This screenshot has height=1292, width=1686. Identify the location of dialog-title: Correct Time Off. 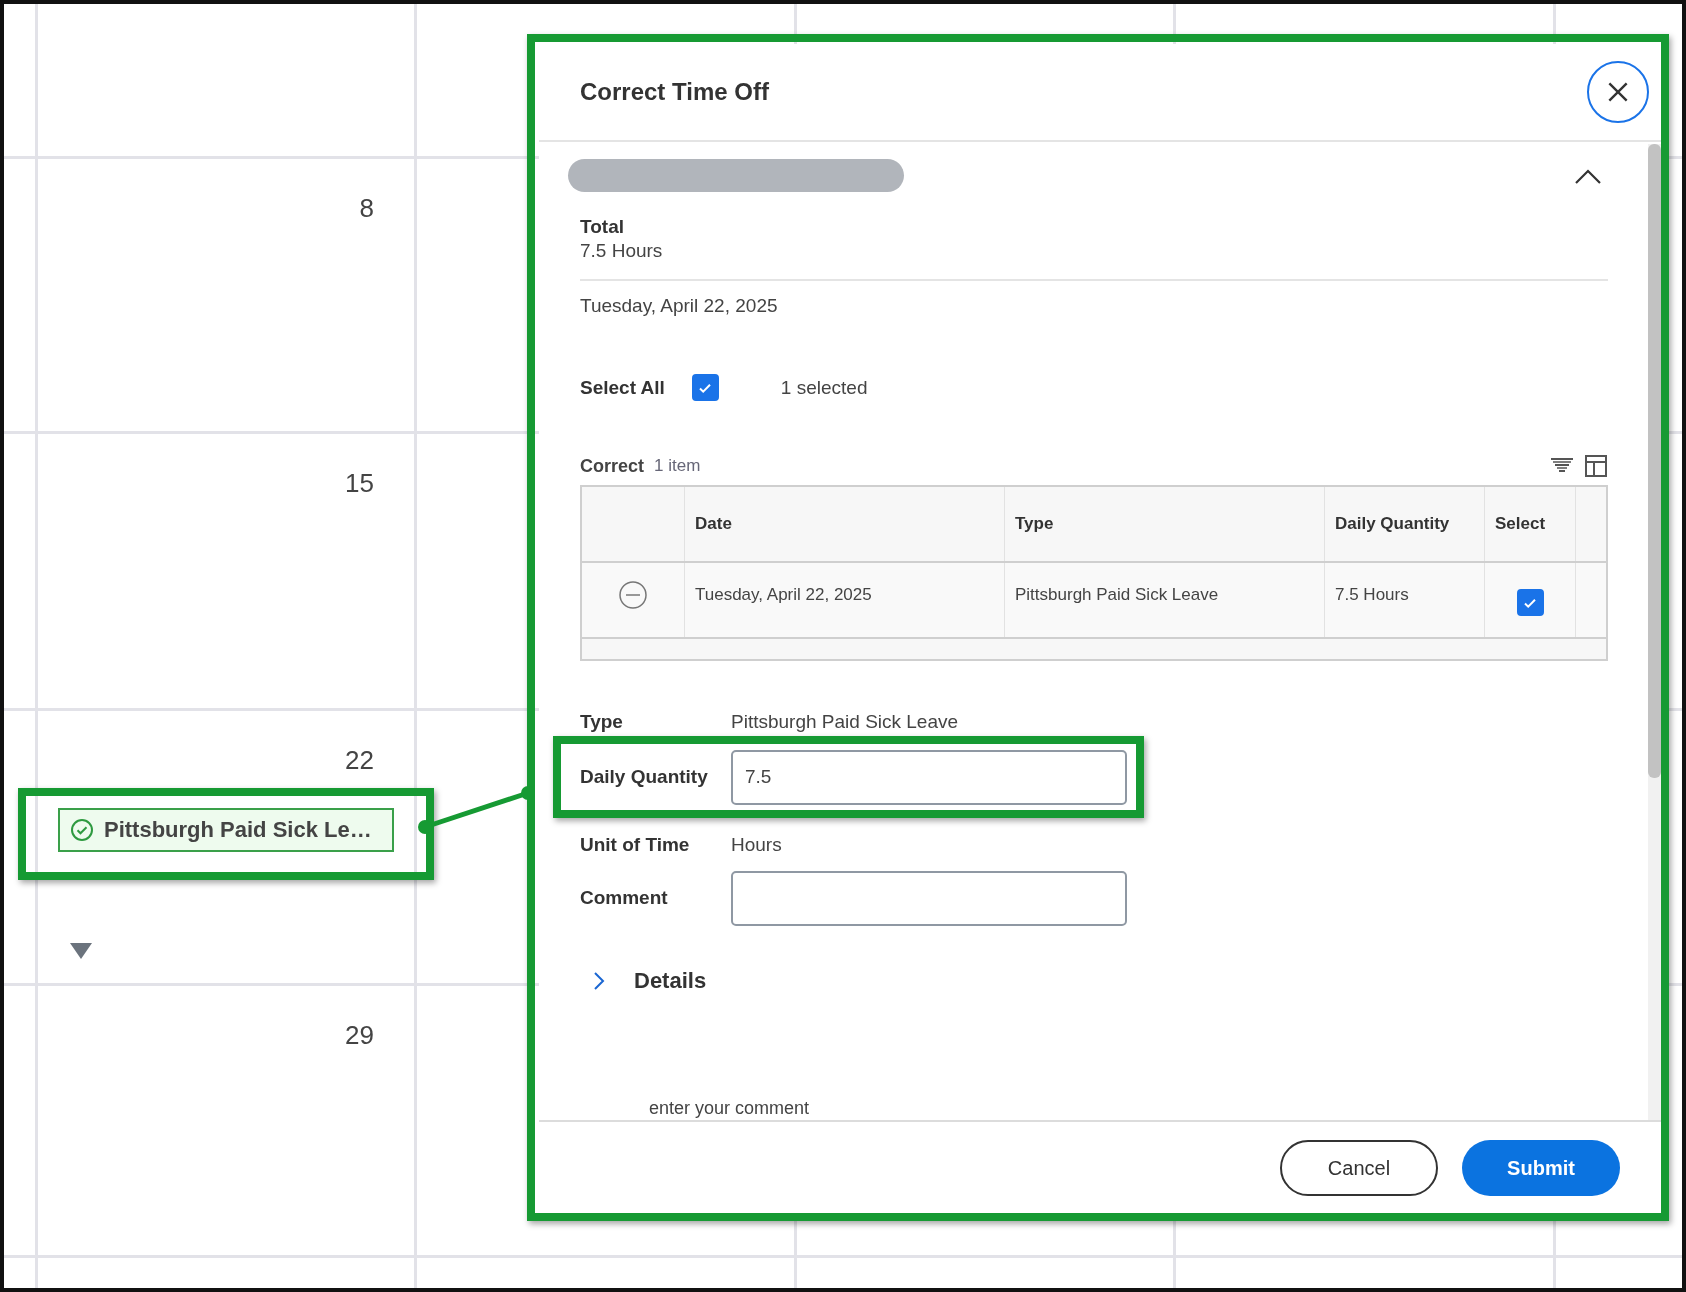
(674, 92).